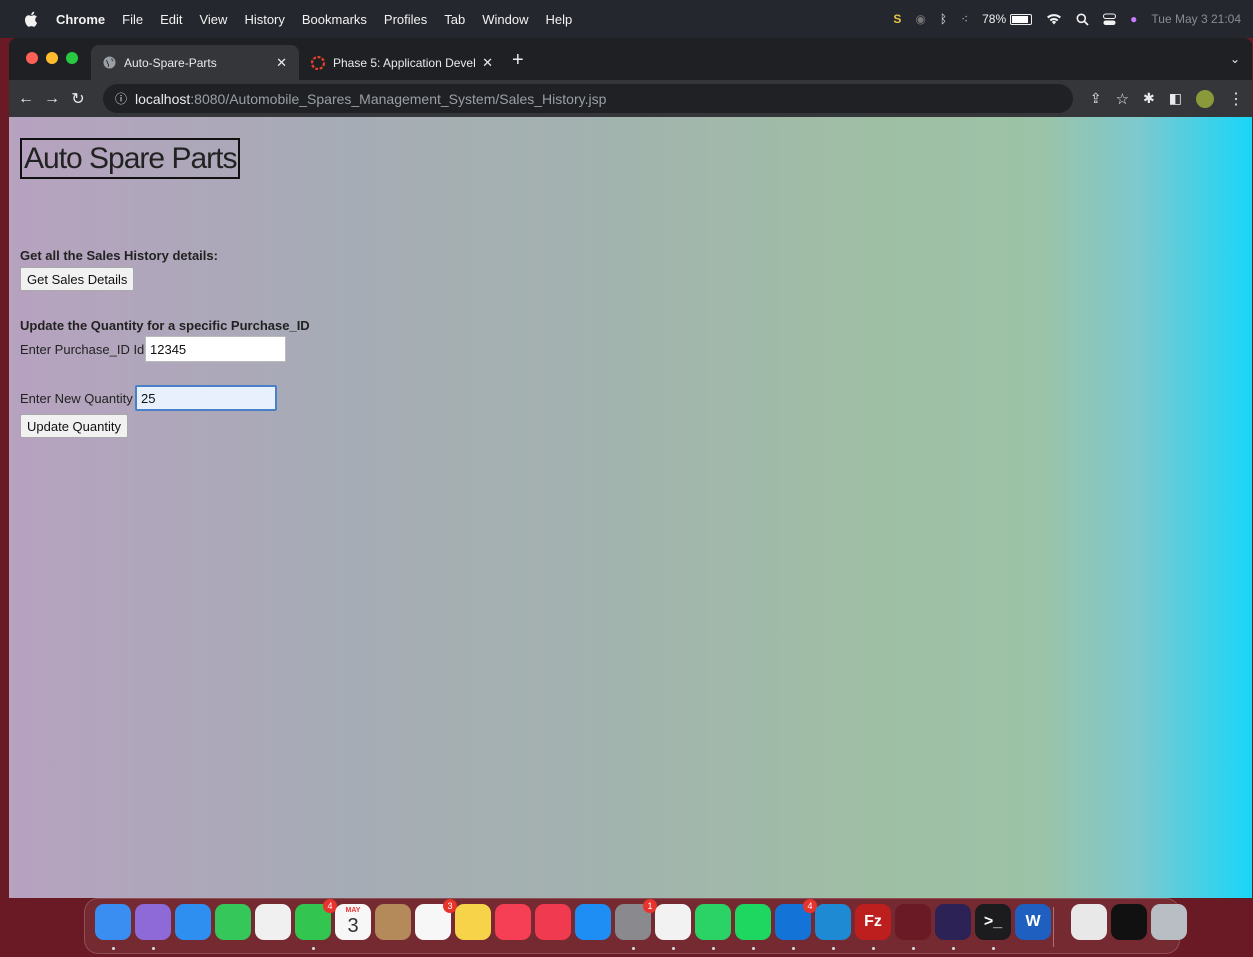  I want to click on tab-auto-spare-parts: Auto-Spare-Parts ✕, so click(195, 62).